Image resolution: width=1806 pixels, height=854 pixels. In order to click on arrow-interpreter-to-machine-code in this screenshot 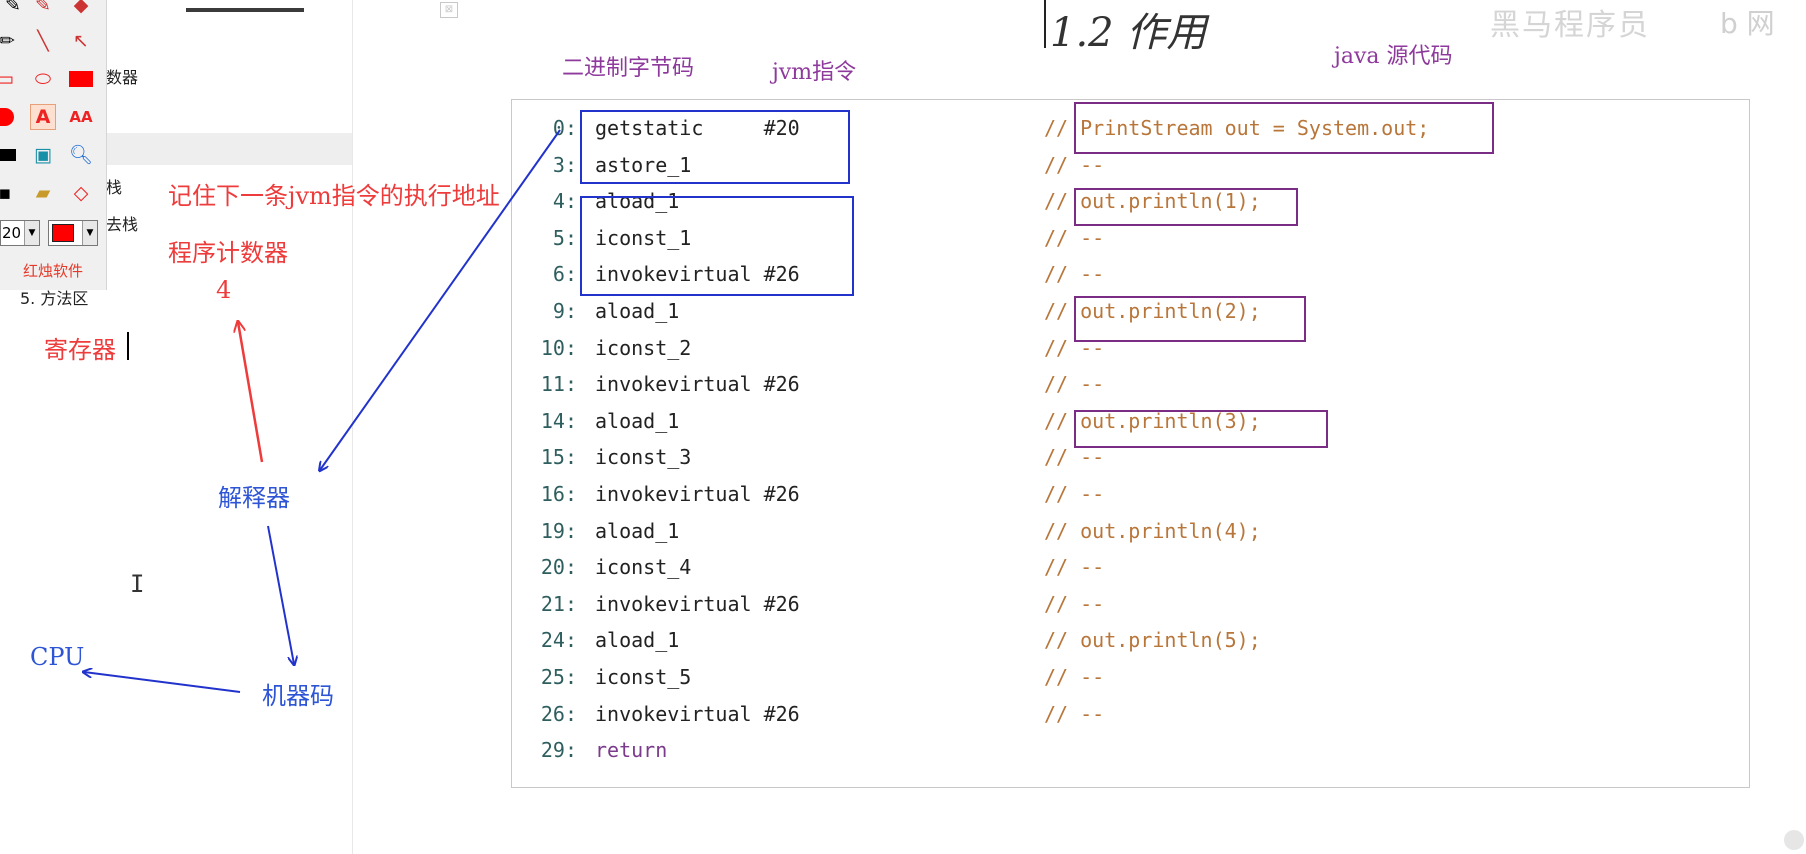, I will do `click(280, 594)`.